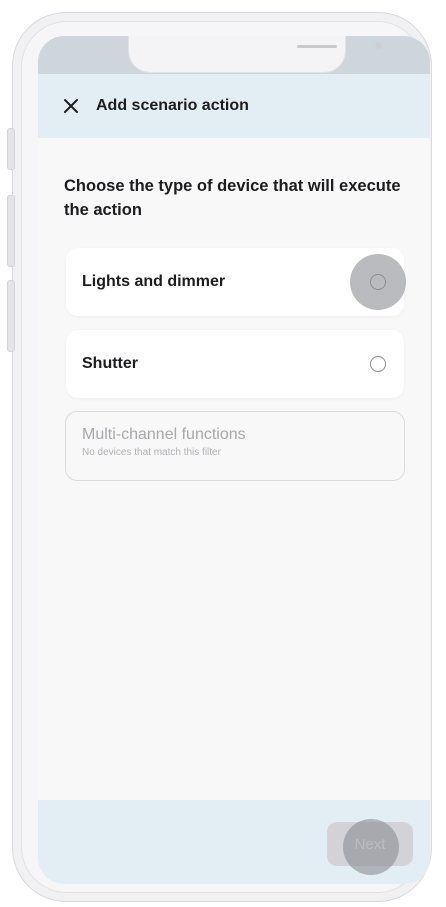  What do you see at coordinates (172, 105) in the screenshot?
I see `page-title: Add scenario action` at bounding box center [172, 105].